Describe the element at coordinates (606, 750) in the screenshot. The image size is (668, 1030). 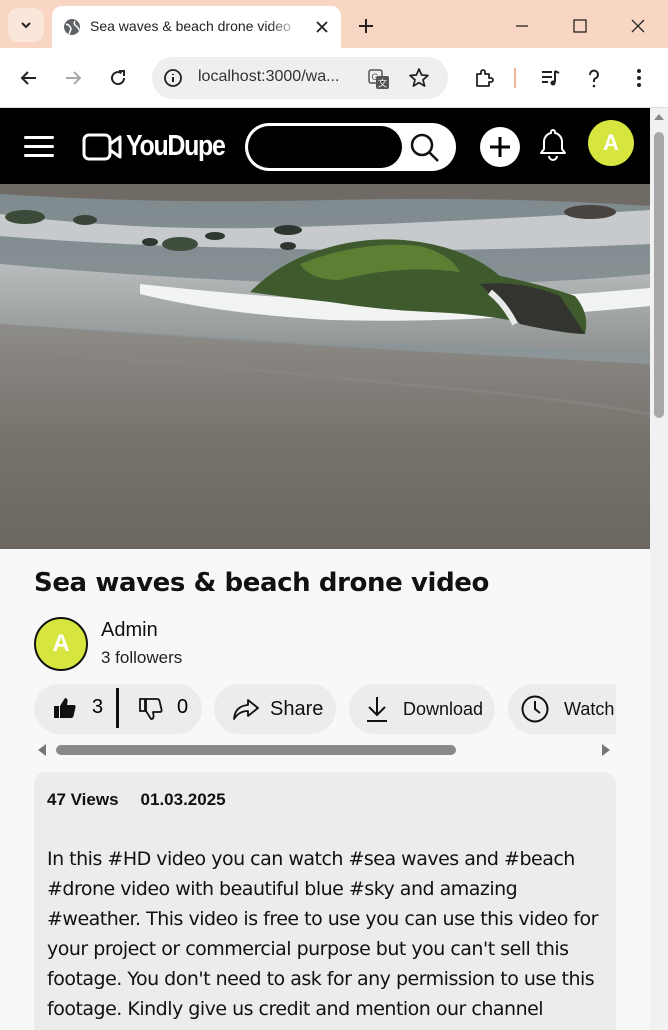
I see `scroll-right-arrow` at that location.